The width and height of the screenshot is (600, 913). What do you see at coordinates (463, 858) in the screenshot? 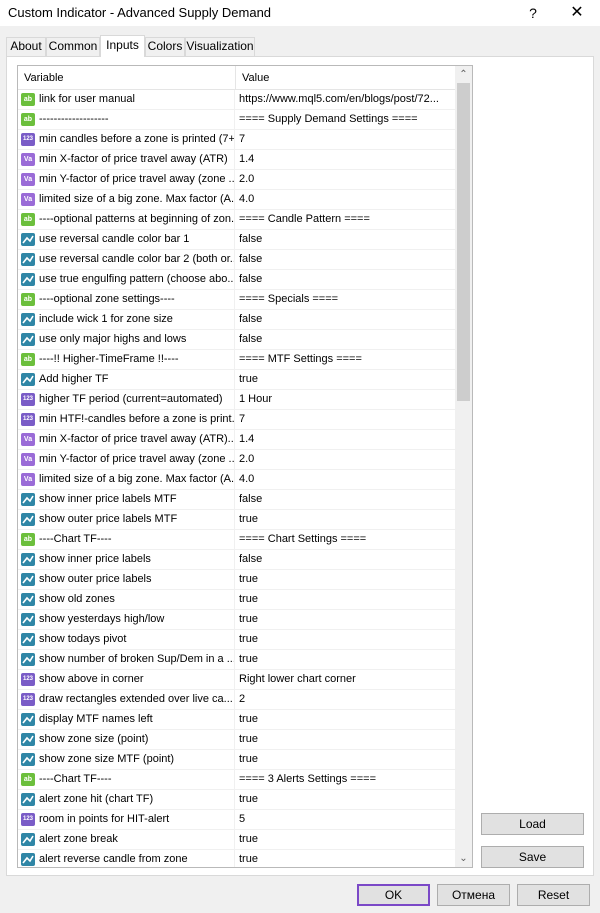
I see `scroll-down-icon: ⌄` at bounding box center [463, 858].